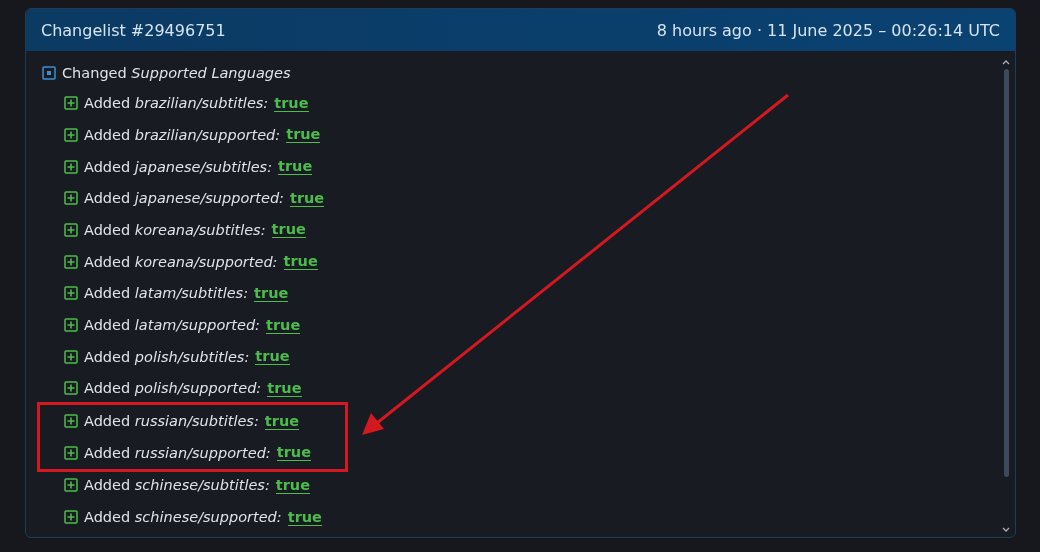 The image size is (1040, 552). Describe the element at coordinates (176, 73) in the screenshot. I see `change-text: Changed Supported Languages` at that location.